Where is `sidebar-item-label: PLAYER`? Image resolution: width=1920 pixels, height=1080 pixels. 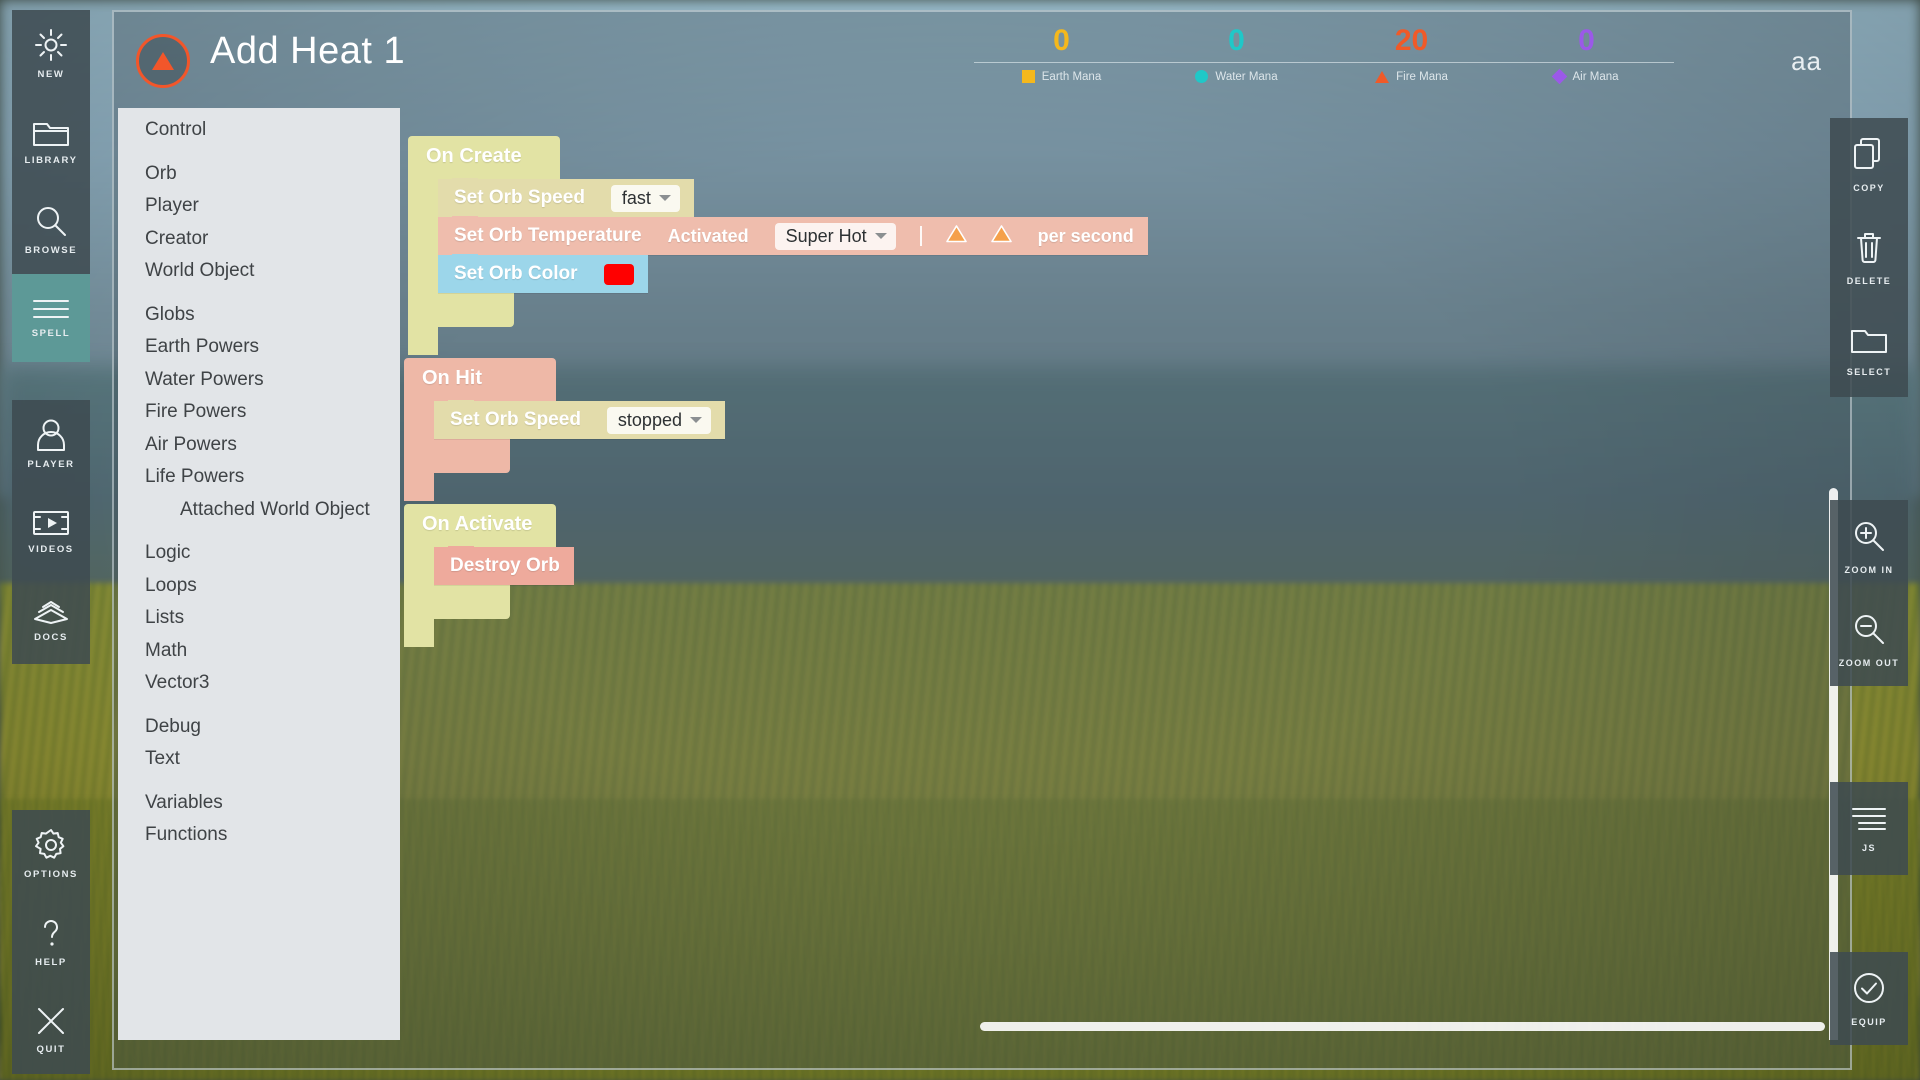
sidebar-item-label: PLAYER is located at coordinates (51, 464).